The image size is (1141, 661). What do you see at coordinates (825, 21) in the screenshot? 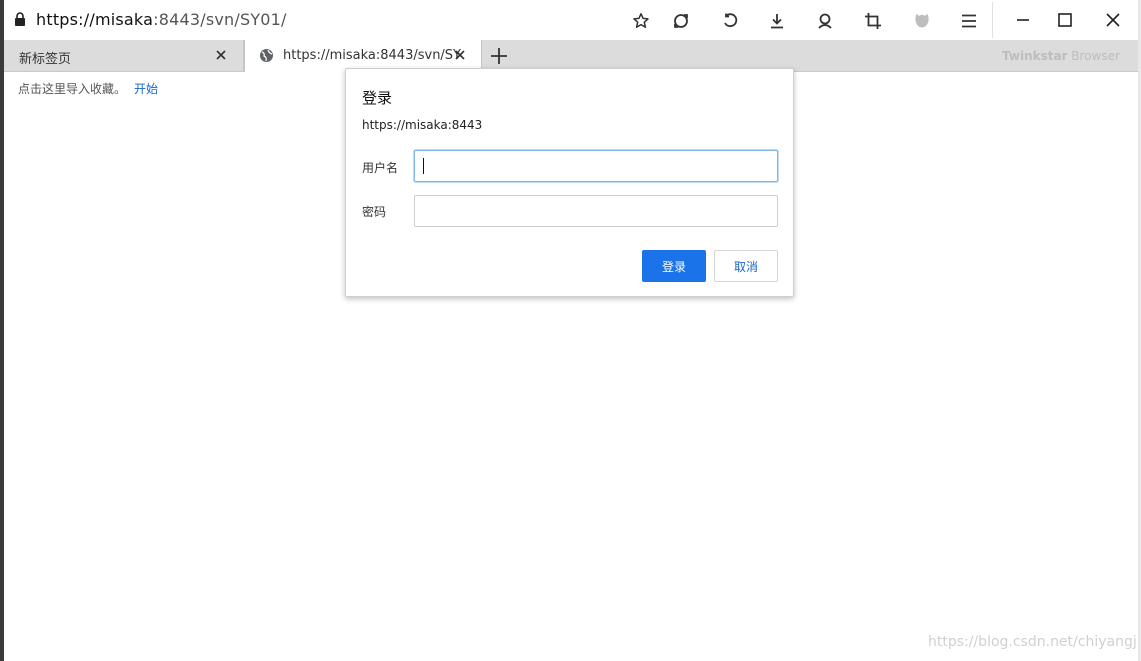
I see `user-icon` at bounding box center [825, 21].